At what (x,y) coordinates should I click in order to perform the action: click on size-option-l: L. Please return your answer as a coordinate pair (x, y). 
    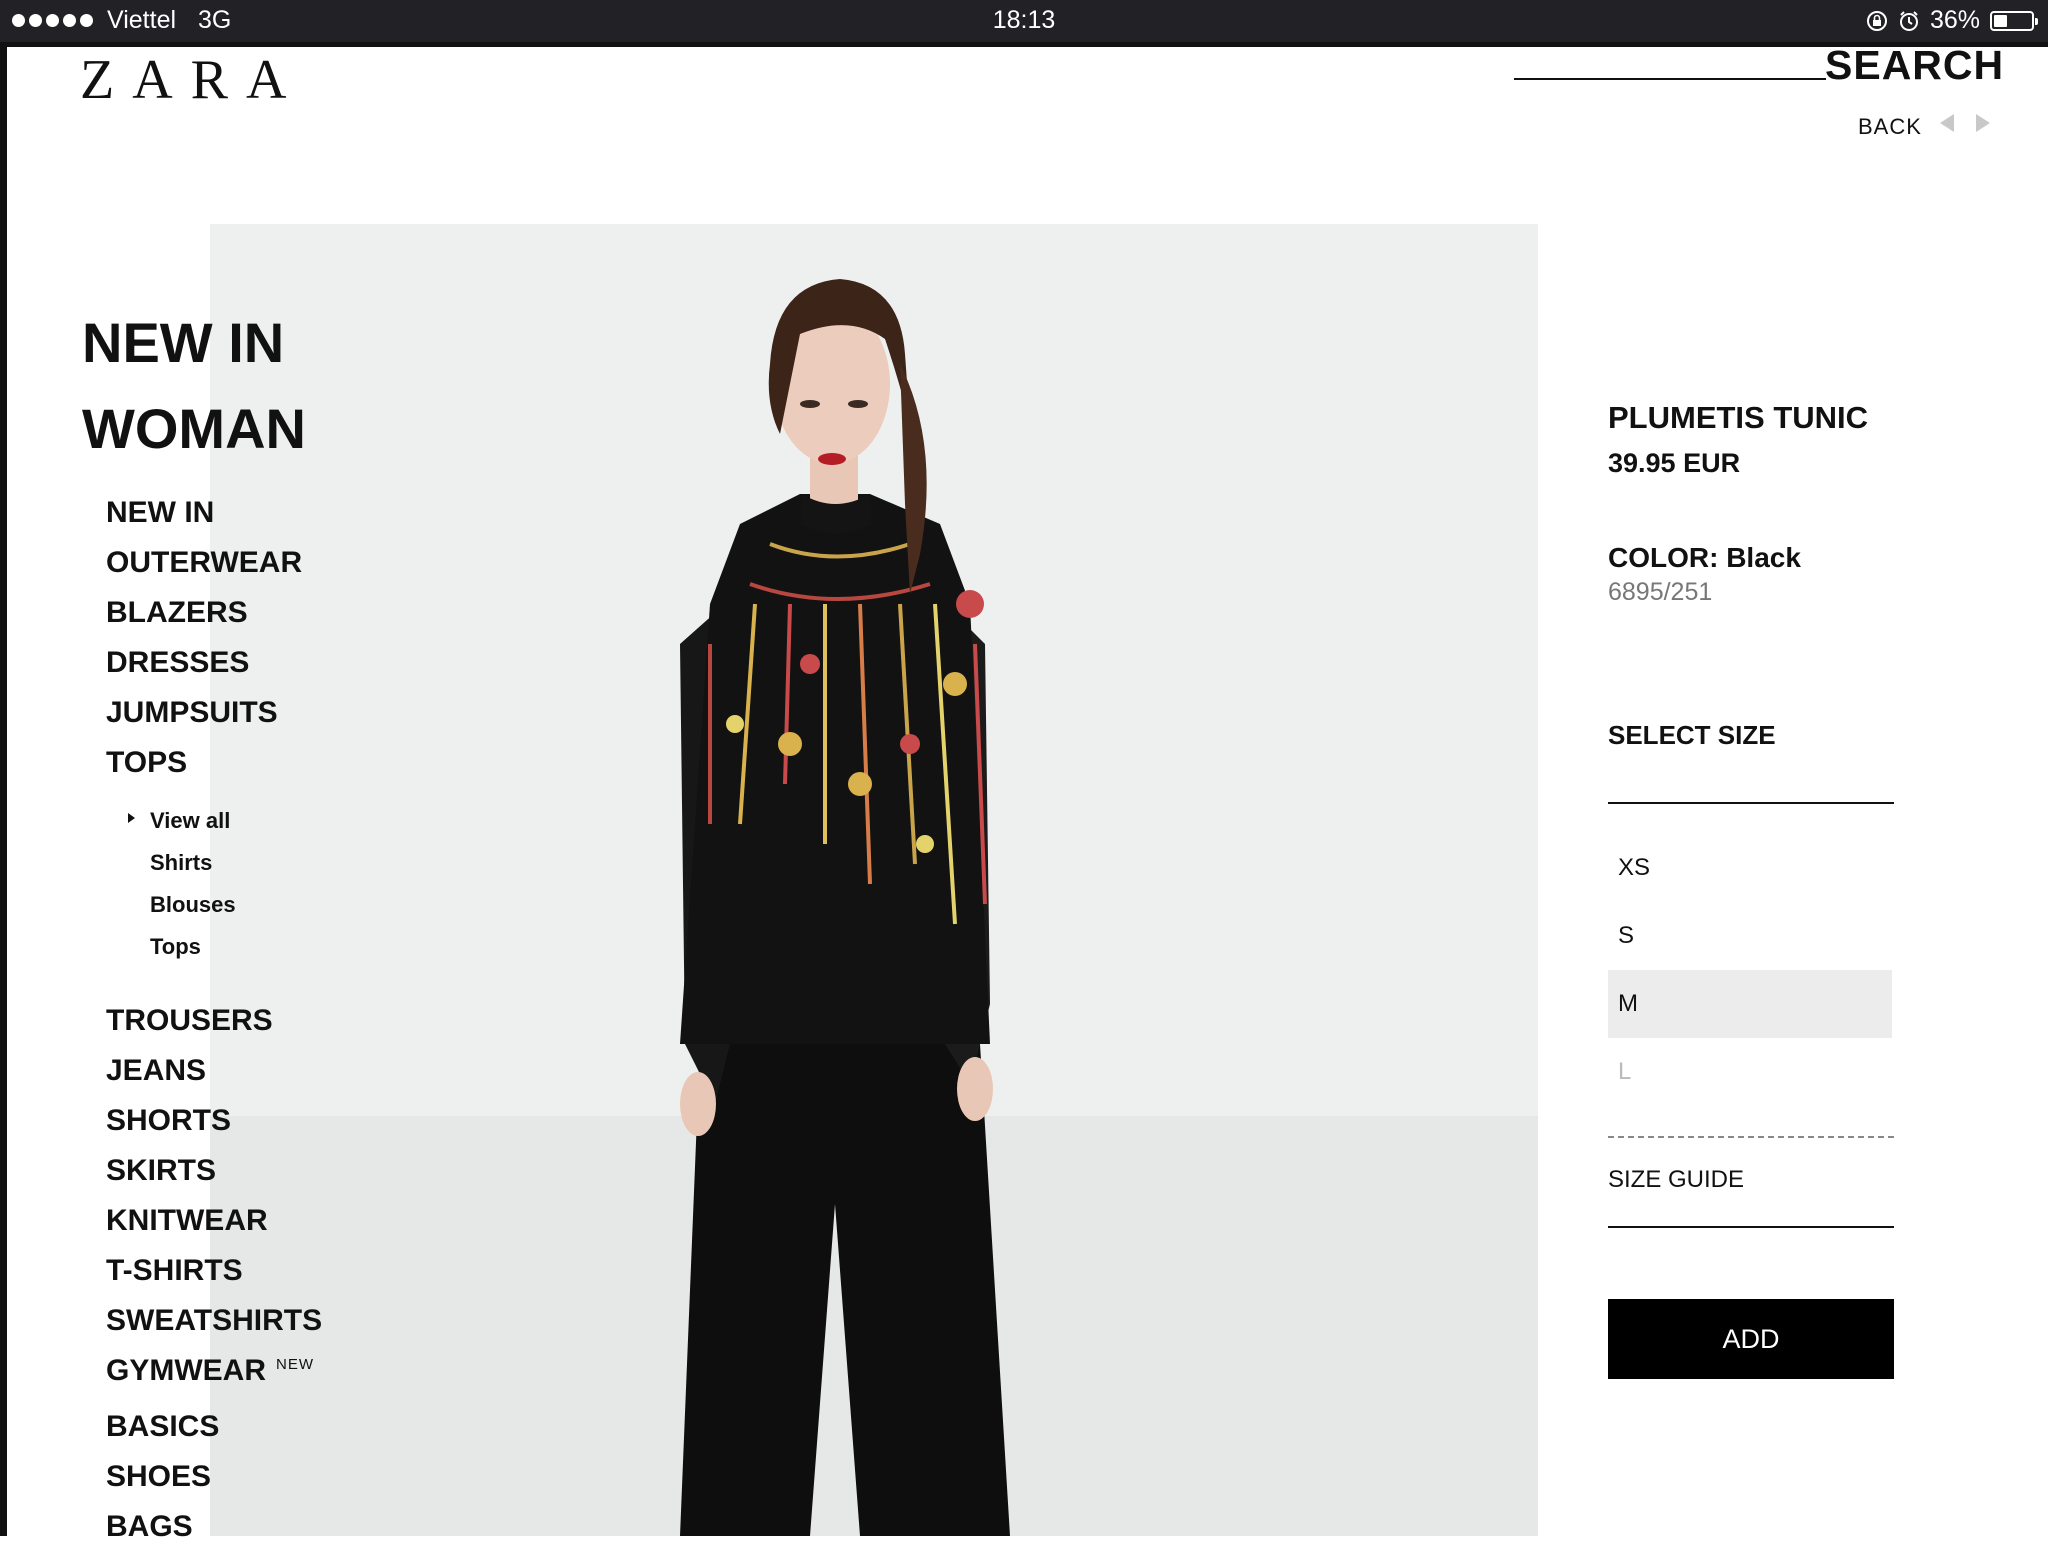
    Looking at the image, I should click on (1625, 1071).